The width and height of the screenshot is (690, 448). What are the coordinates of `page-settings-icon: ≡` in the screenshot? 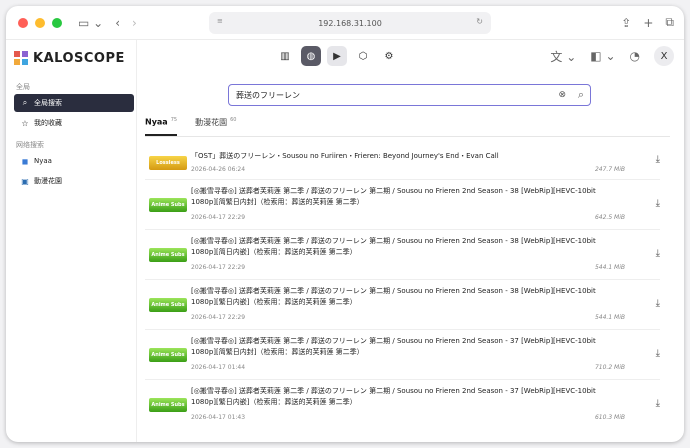 It's located at (220, 21).